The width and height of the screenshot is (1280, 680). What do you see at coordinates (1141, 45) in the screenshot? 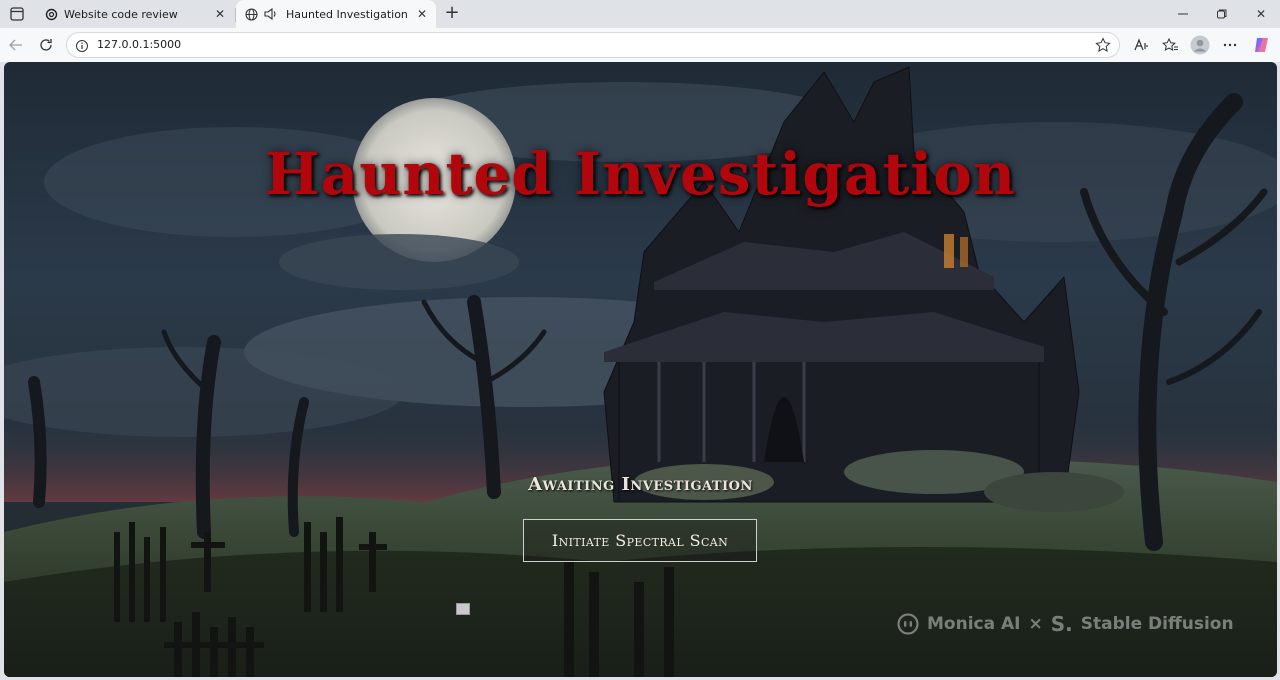
I see `read-aloud-icon` at bounding box center [1141, 45].